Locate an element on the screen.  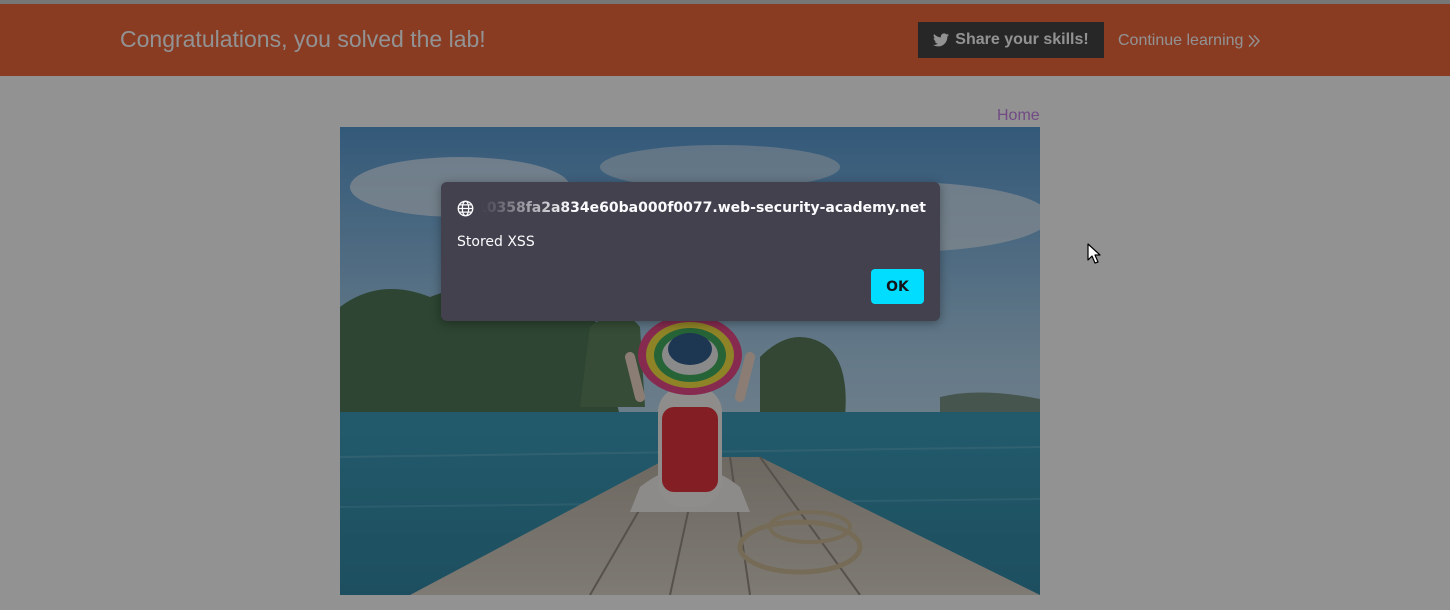
dialog-message: Stored XSS is located at coordinates (496, 242).